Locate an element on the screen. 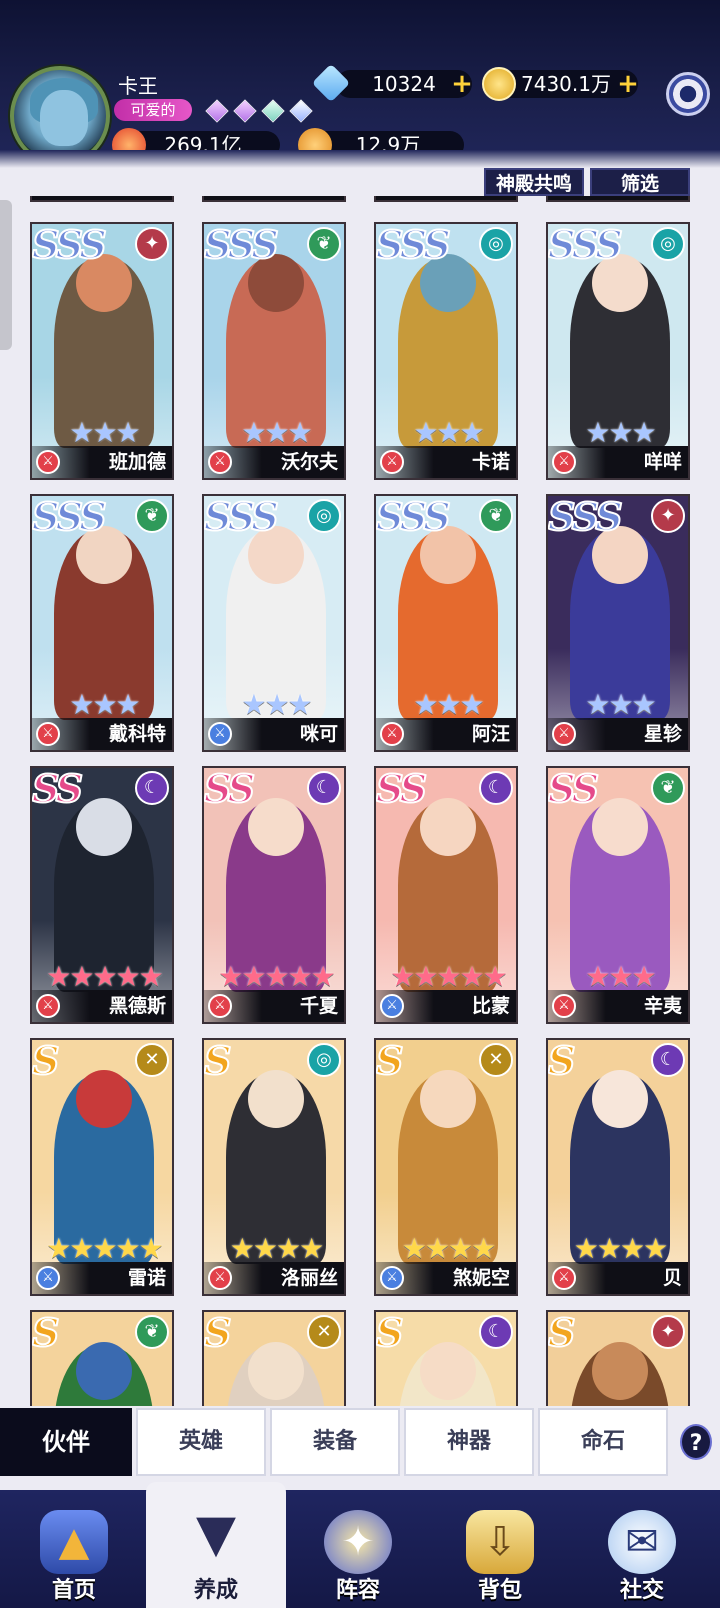  backpack-icon: ⇩ is located at coordinates (500, 1542).